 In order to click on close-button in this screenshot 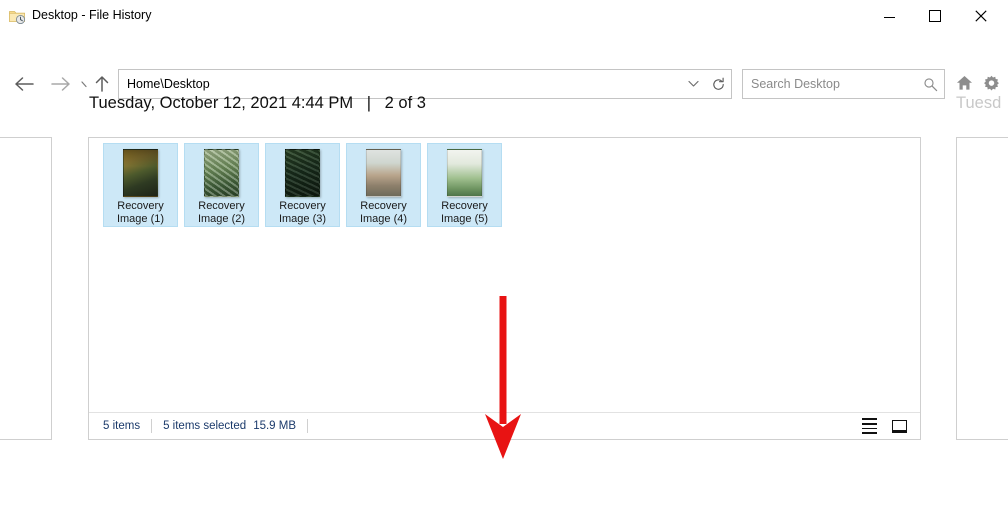, I will do `click(981, 15)`.